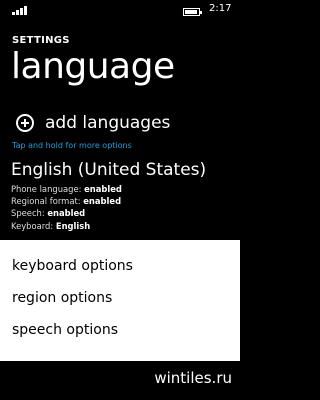 Image resolution: width=320 pixels, height=400 pixels. What do you see at coordinates (51, 225) in the screenshot?
I see `keyboard-row: Keyboard: English` at bounding box center [51, 225].